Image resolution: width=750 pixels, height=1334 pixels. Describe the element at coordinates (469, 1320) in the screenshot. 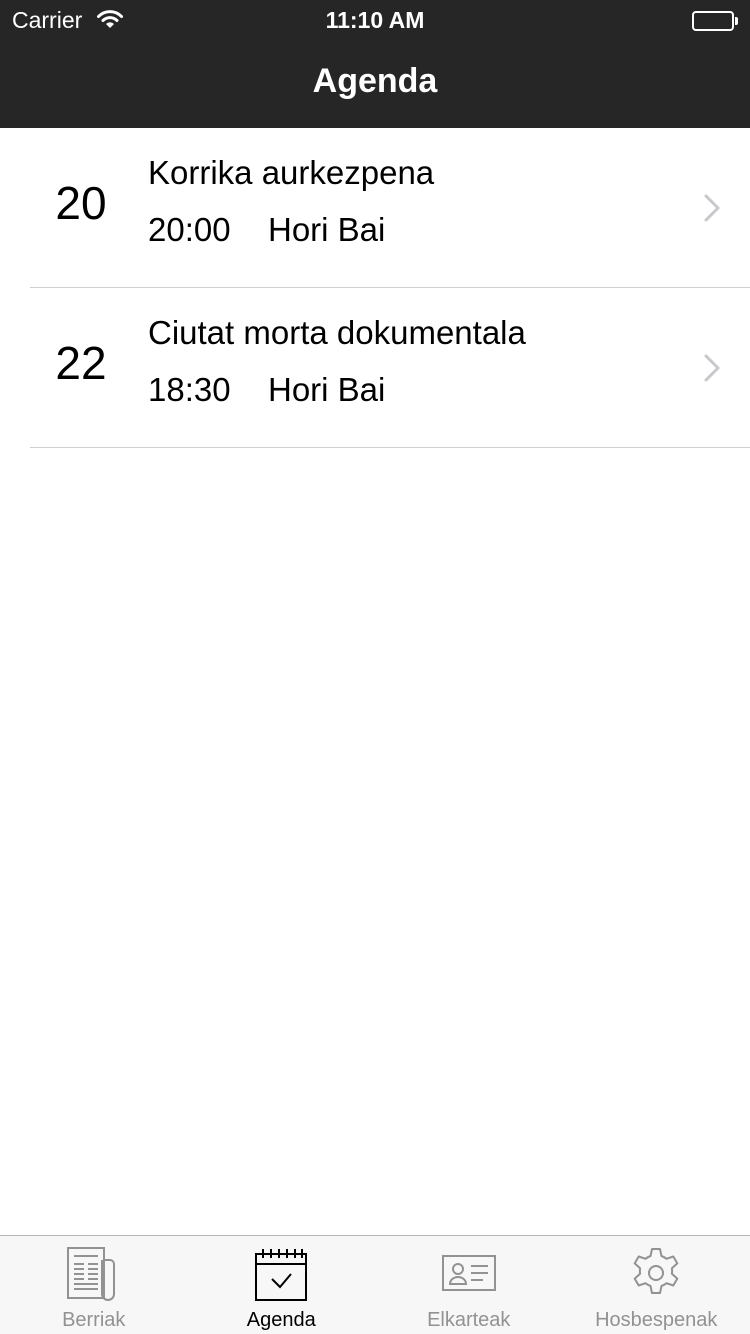

I see `tab-label: Elkarteak` at that location.